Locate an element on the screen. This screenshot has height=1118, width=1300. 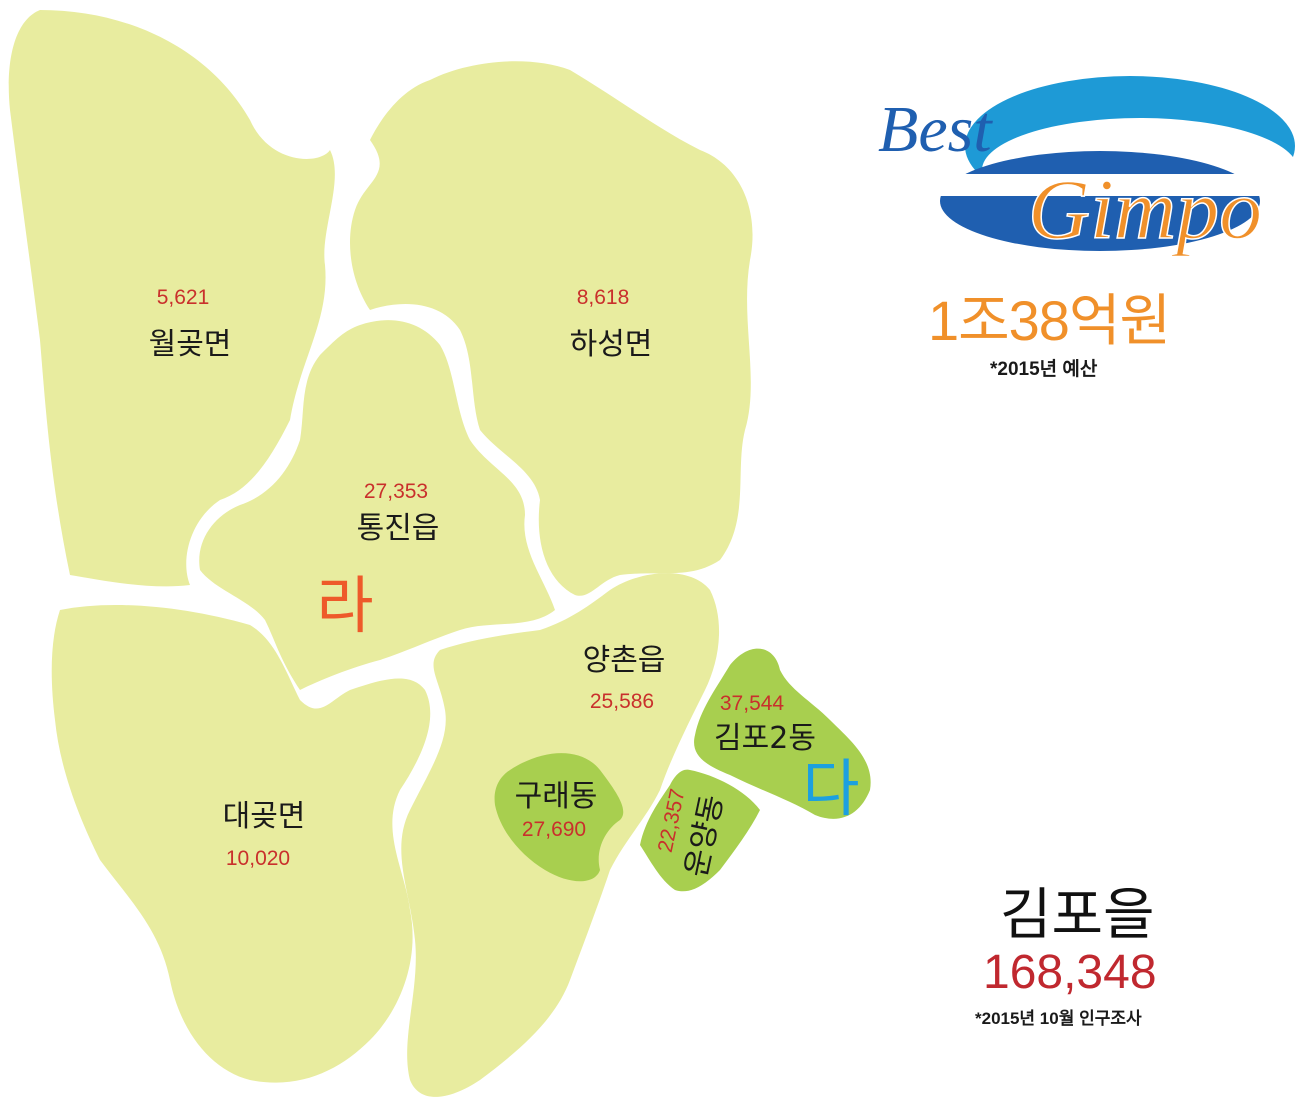
budget-note: *2015년 예산 is located at coordinates (1044, 369).